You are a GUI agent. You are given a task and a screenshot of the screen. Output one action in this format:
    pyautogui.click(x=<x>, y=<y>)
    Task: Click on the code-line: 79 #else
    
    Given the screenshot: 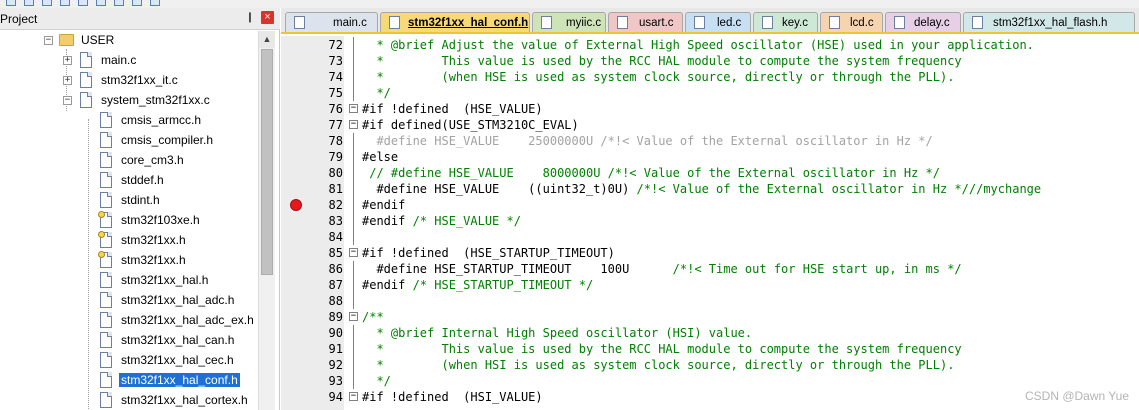 What is the action you would take?
    pyautogui.click(x=429, y=157)
    